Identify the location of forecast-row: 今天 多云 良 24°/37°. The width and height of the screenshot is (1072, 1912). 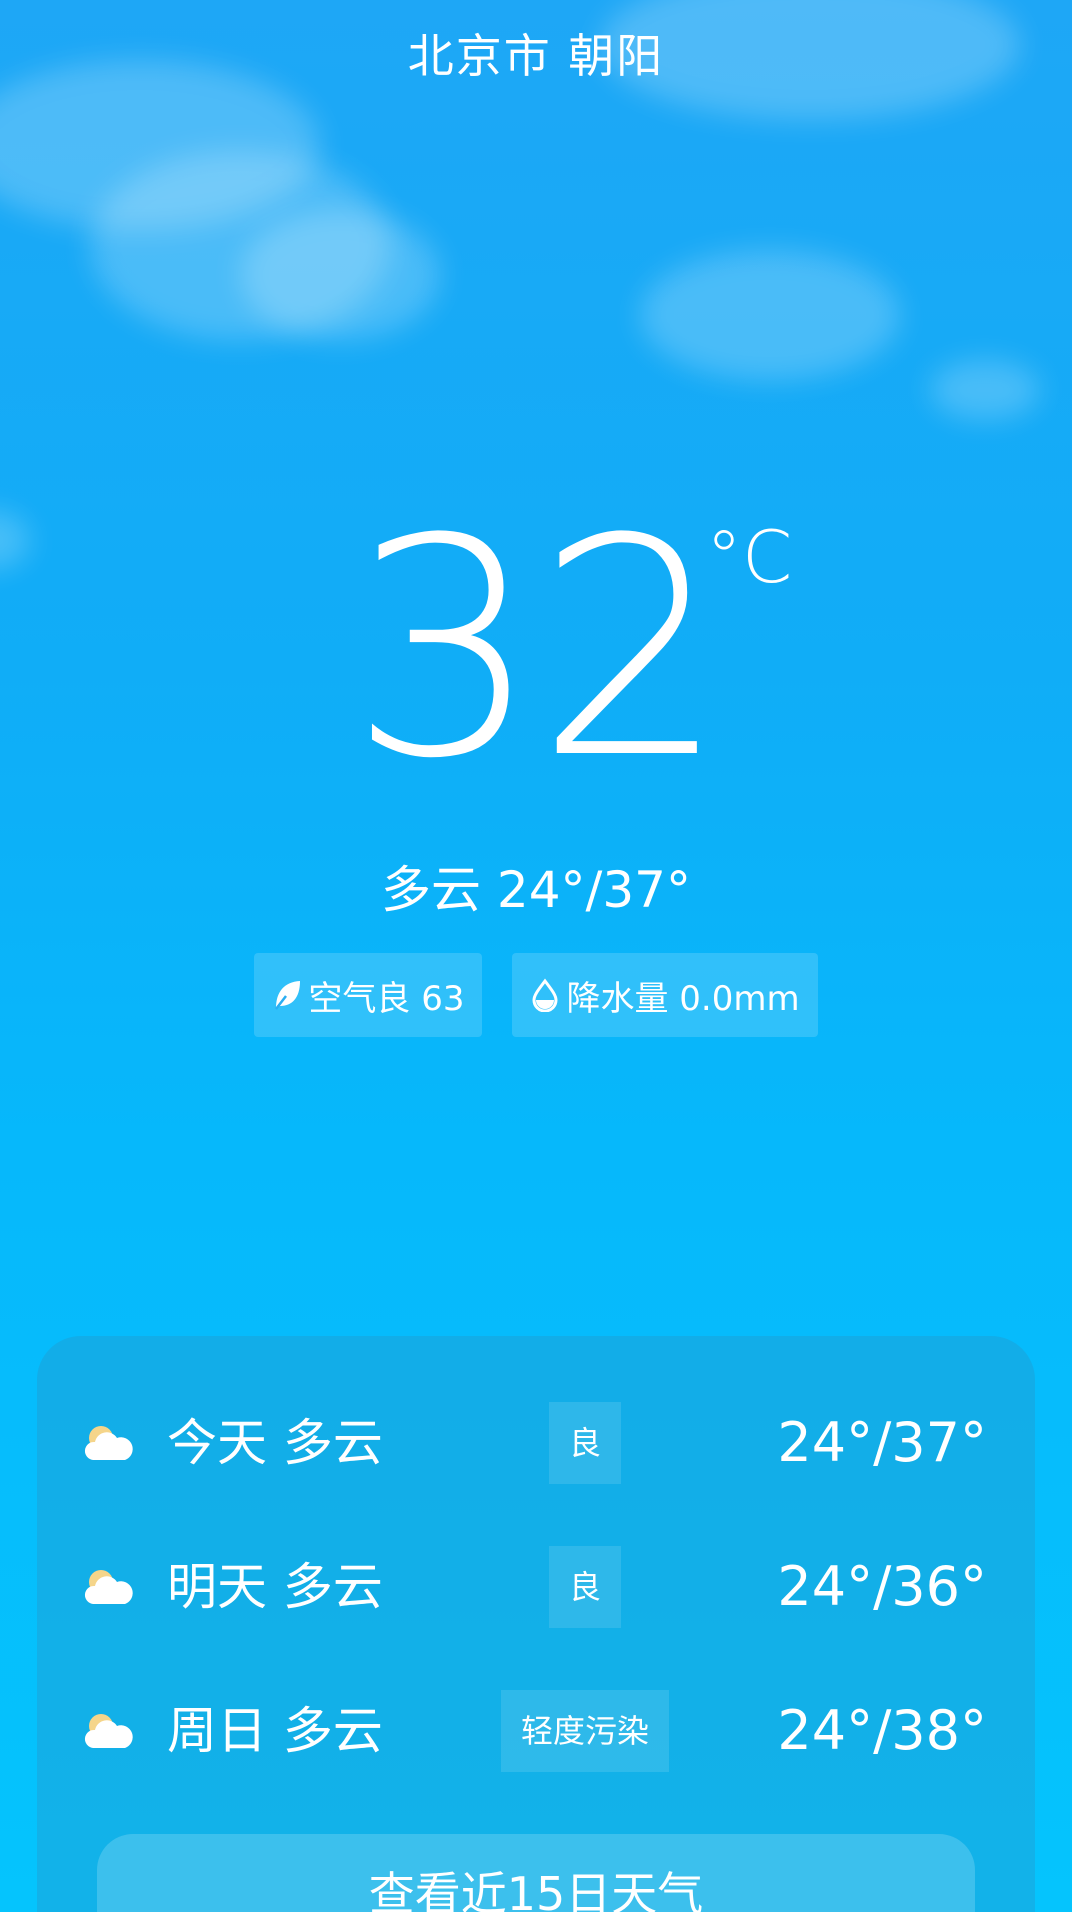
(536, 1443).